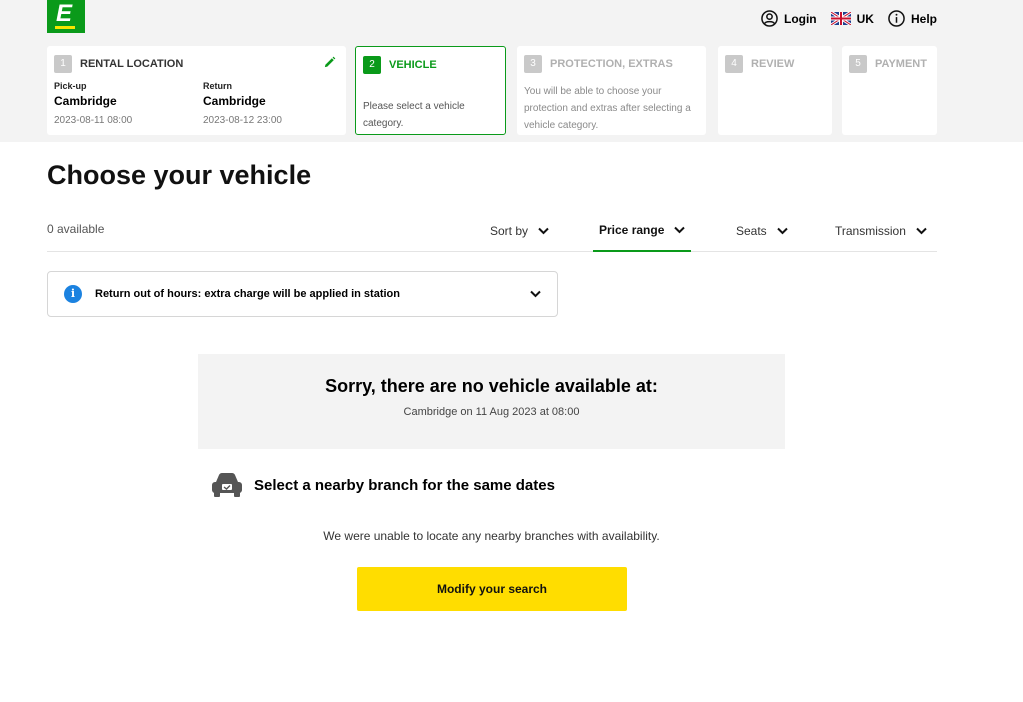  Describe the element at coordinates (179, 175) in the screenshot. I see `page-title: Choose your vehicle` at that location.